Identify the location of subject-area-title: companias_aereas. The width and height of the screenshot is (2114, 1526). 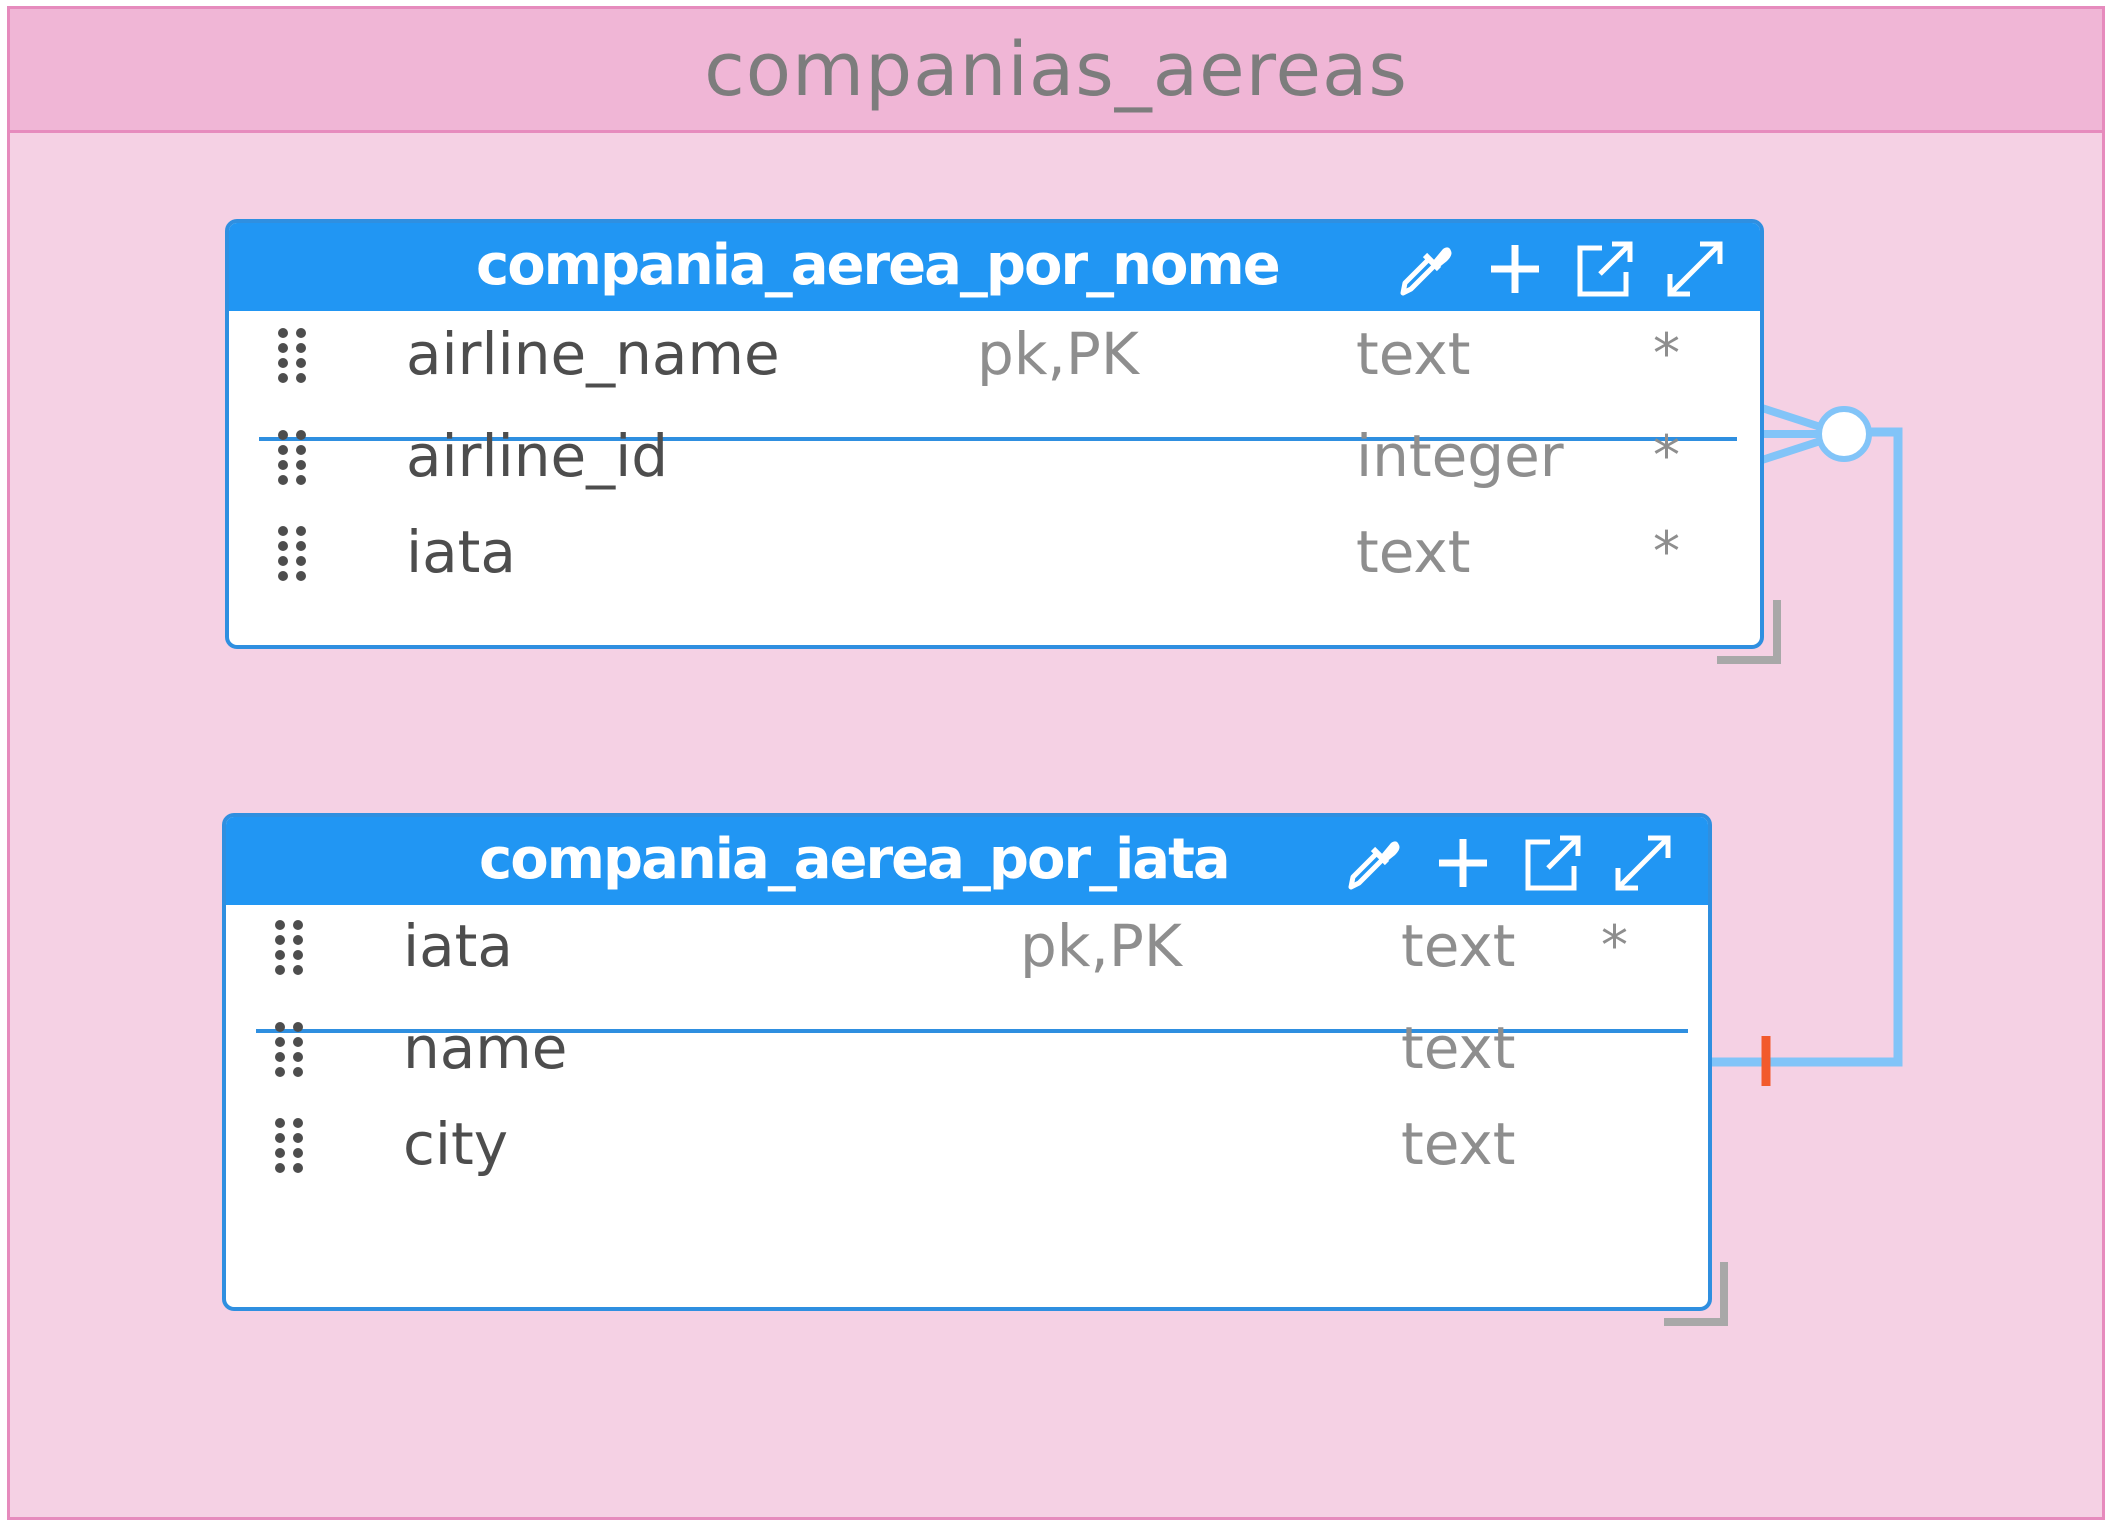
(1056, 69).